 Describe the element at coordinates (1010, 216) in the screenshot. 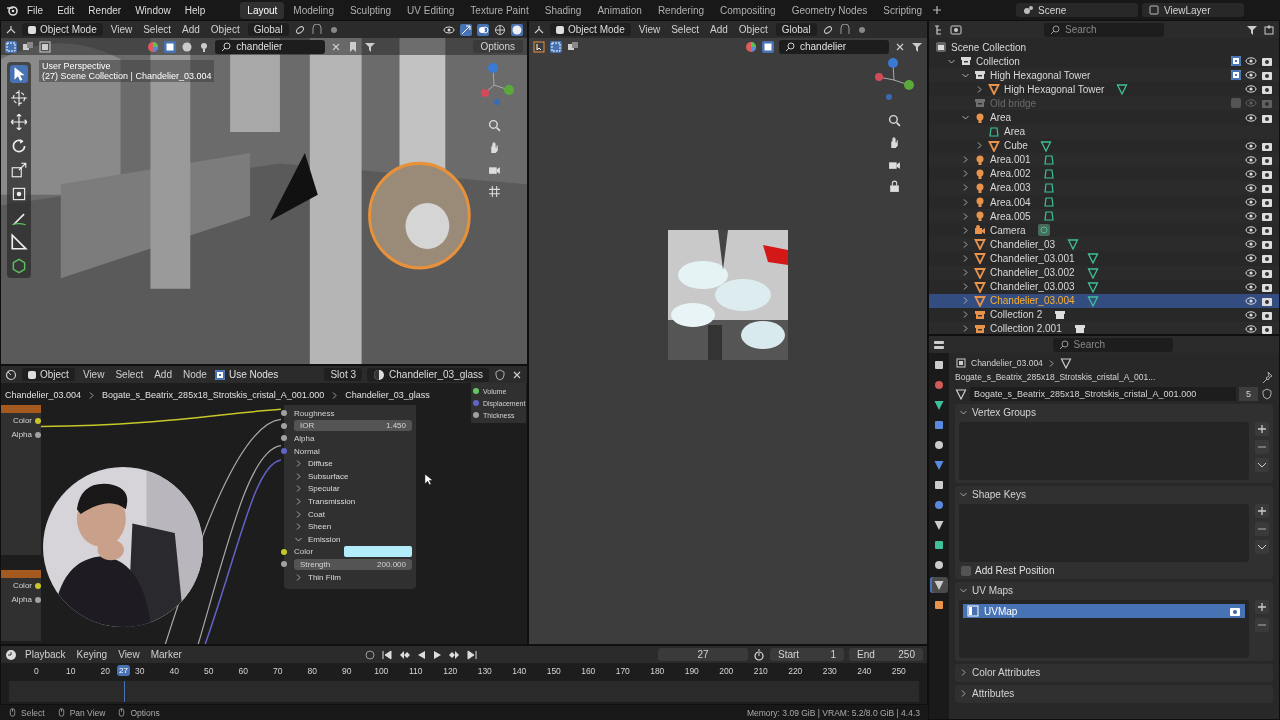

I see `outliner-item: Area.005` at that location.